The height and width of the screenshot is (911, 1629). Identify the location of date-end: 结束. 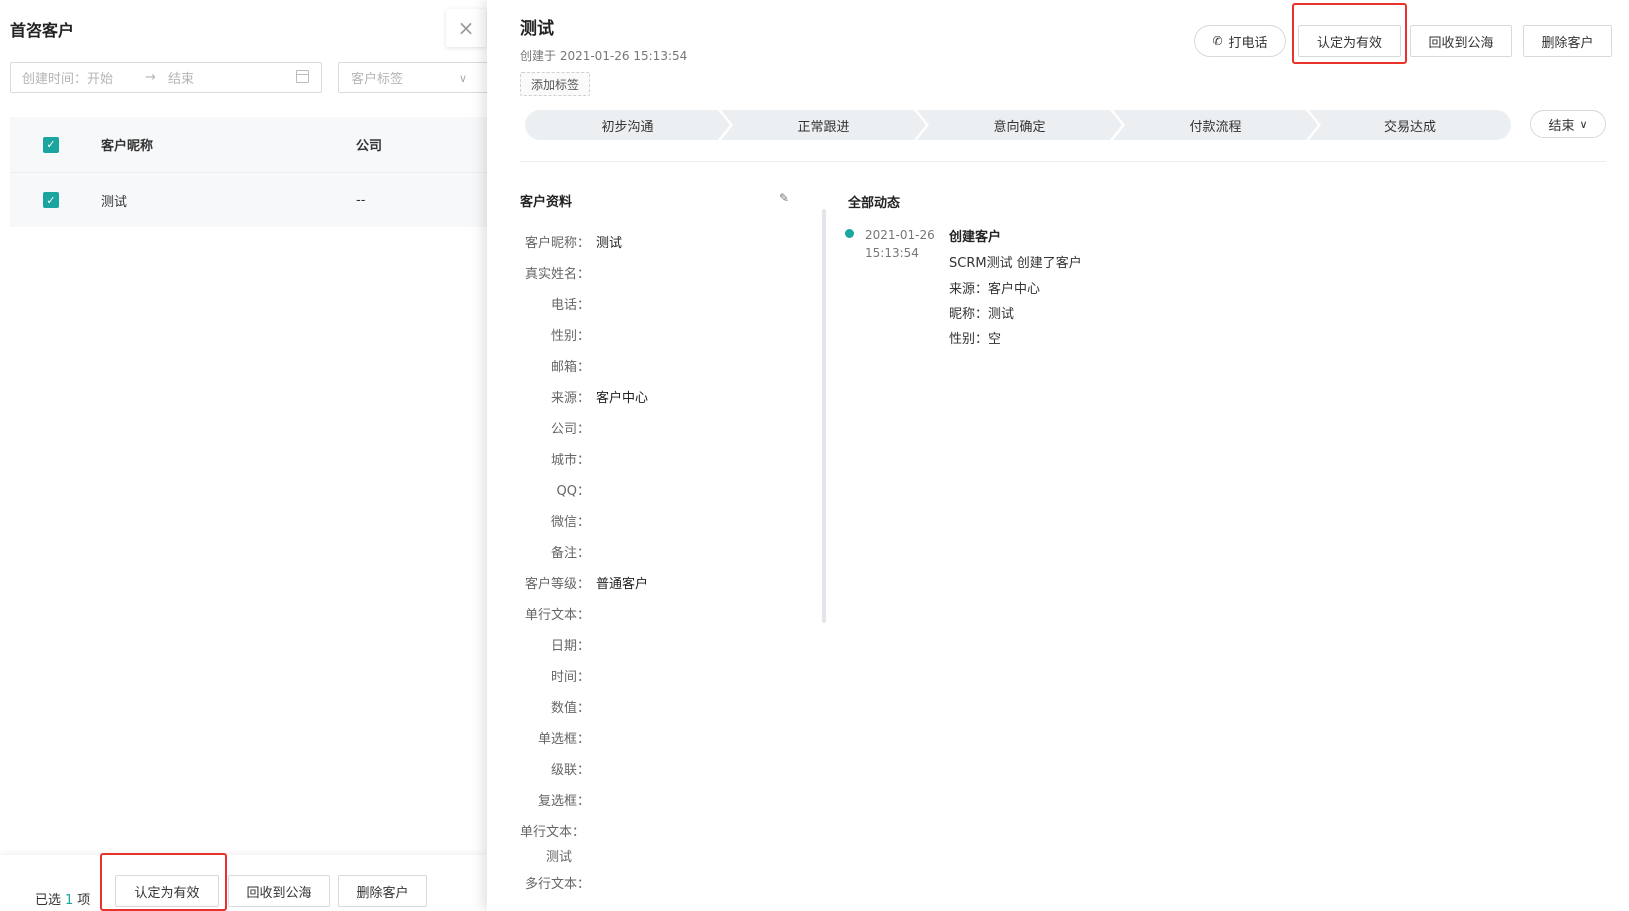
(181, 77).